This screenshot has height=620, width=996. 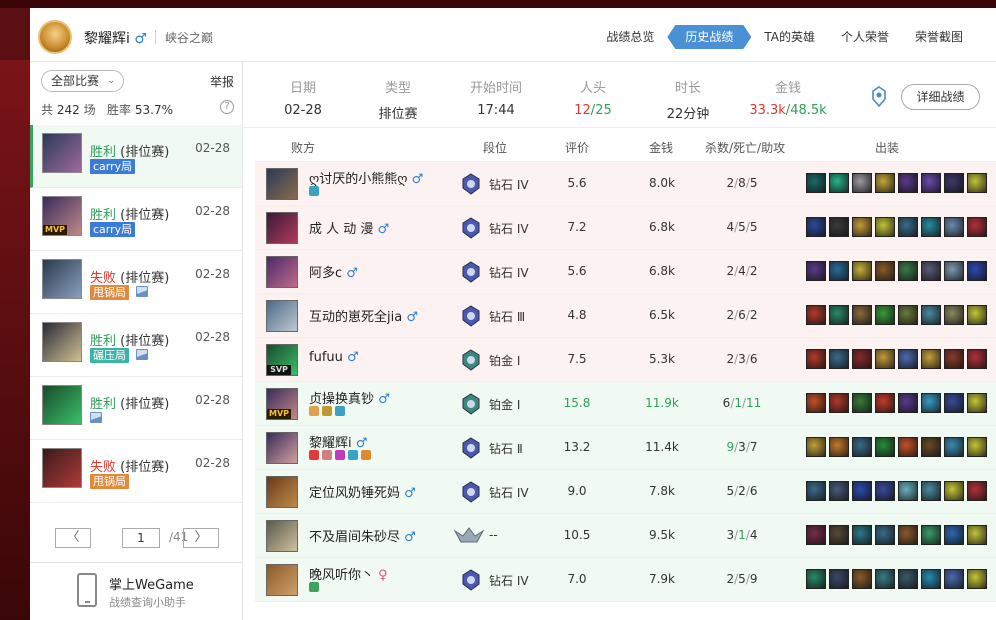 What do you see at coordinates (334, 357) in the screenshot?
I see `player-name-cell: fufuu ♂` at bounding box center [334, 357].